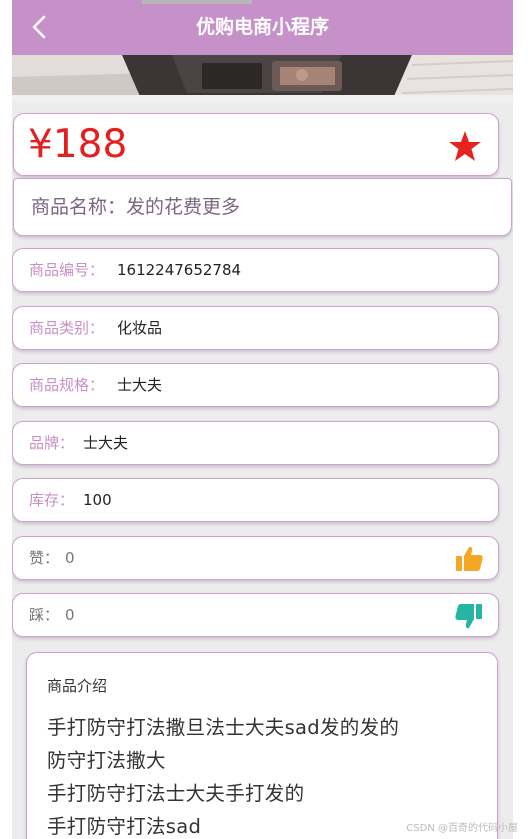 Image resolution: width=528 pixels, height=839 pixels. I want to click on dislike-label: 踩：, so click(44, 615).